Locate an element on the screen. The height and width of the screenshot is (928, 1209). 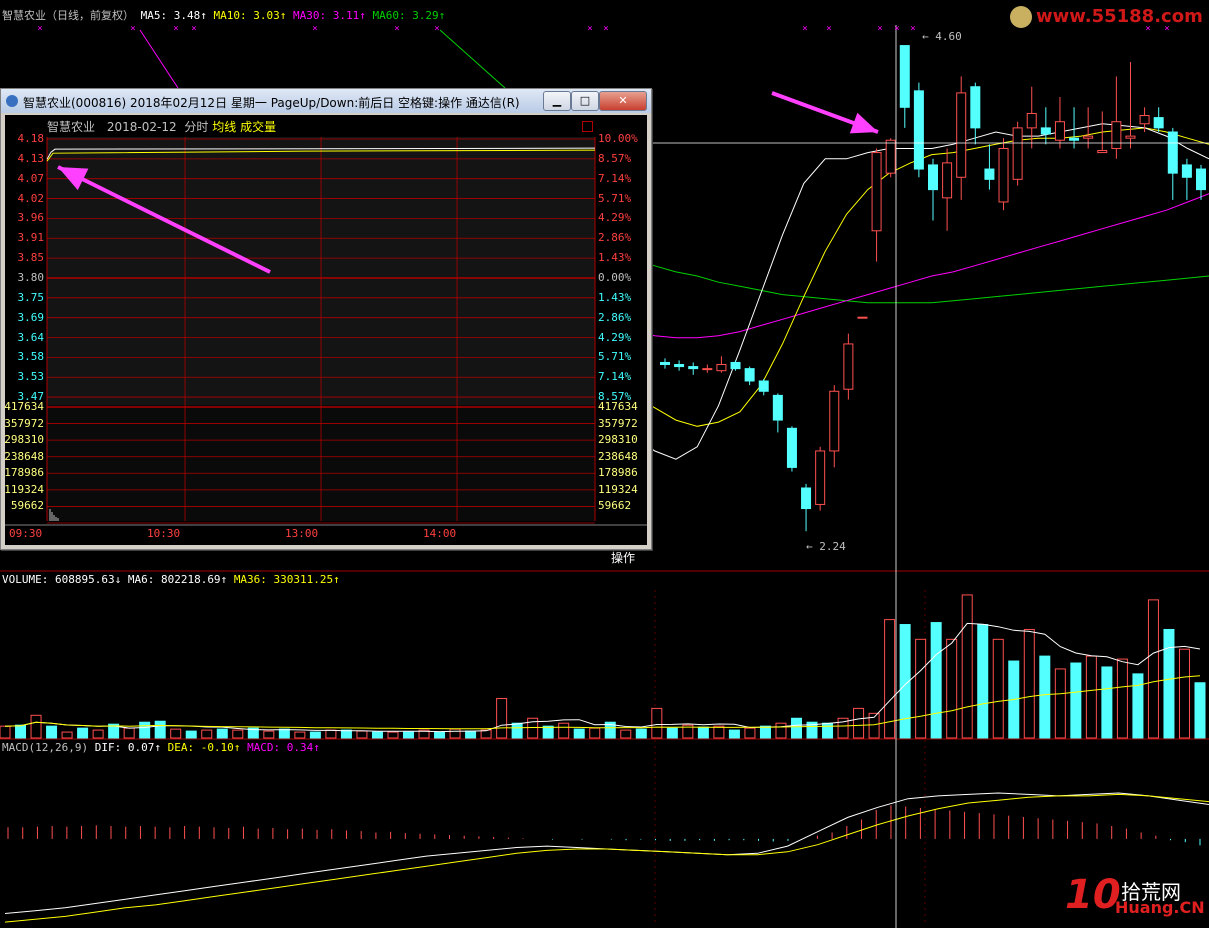
maximize-button: □ is located at coordinates (585, 101).